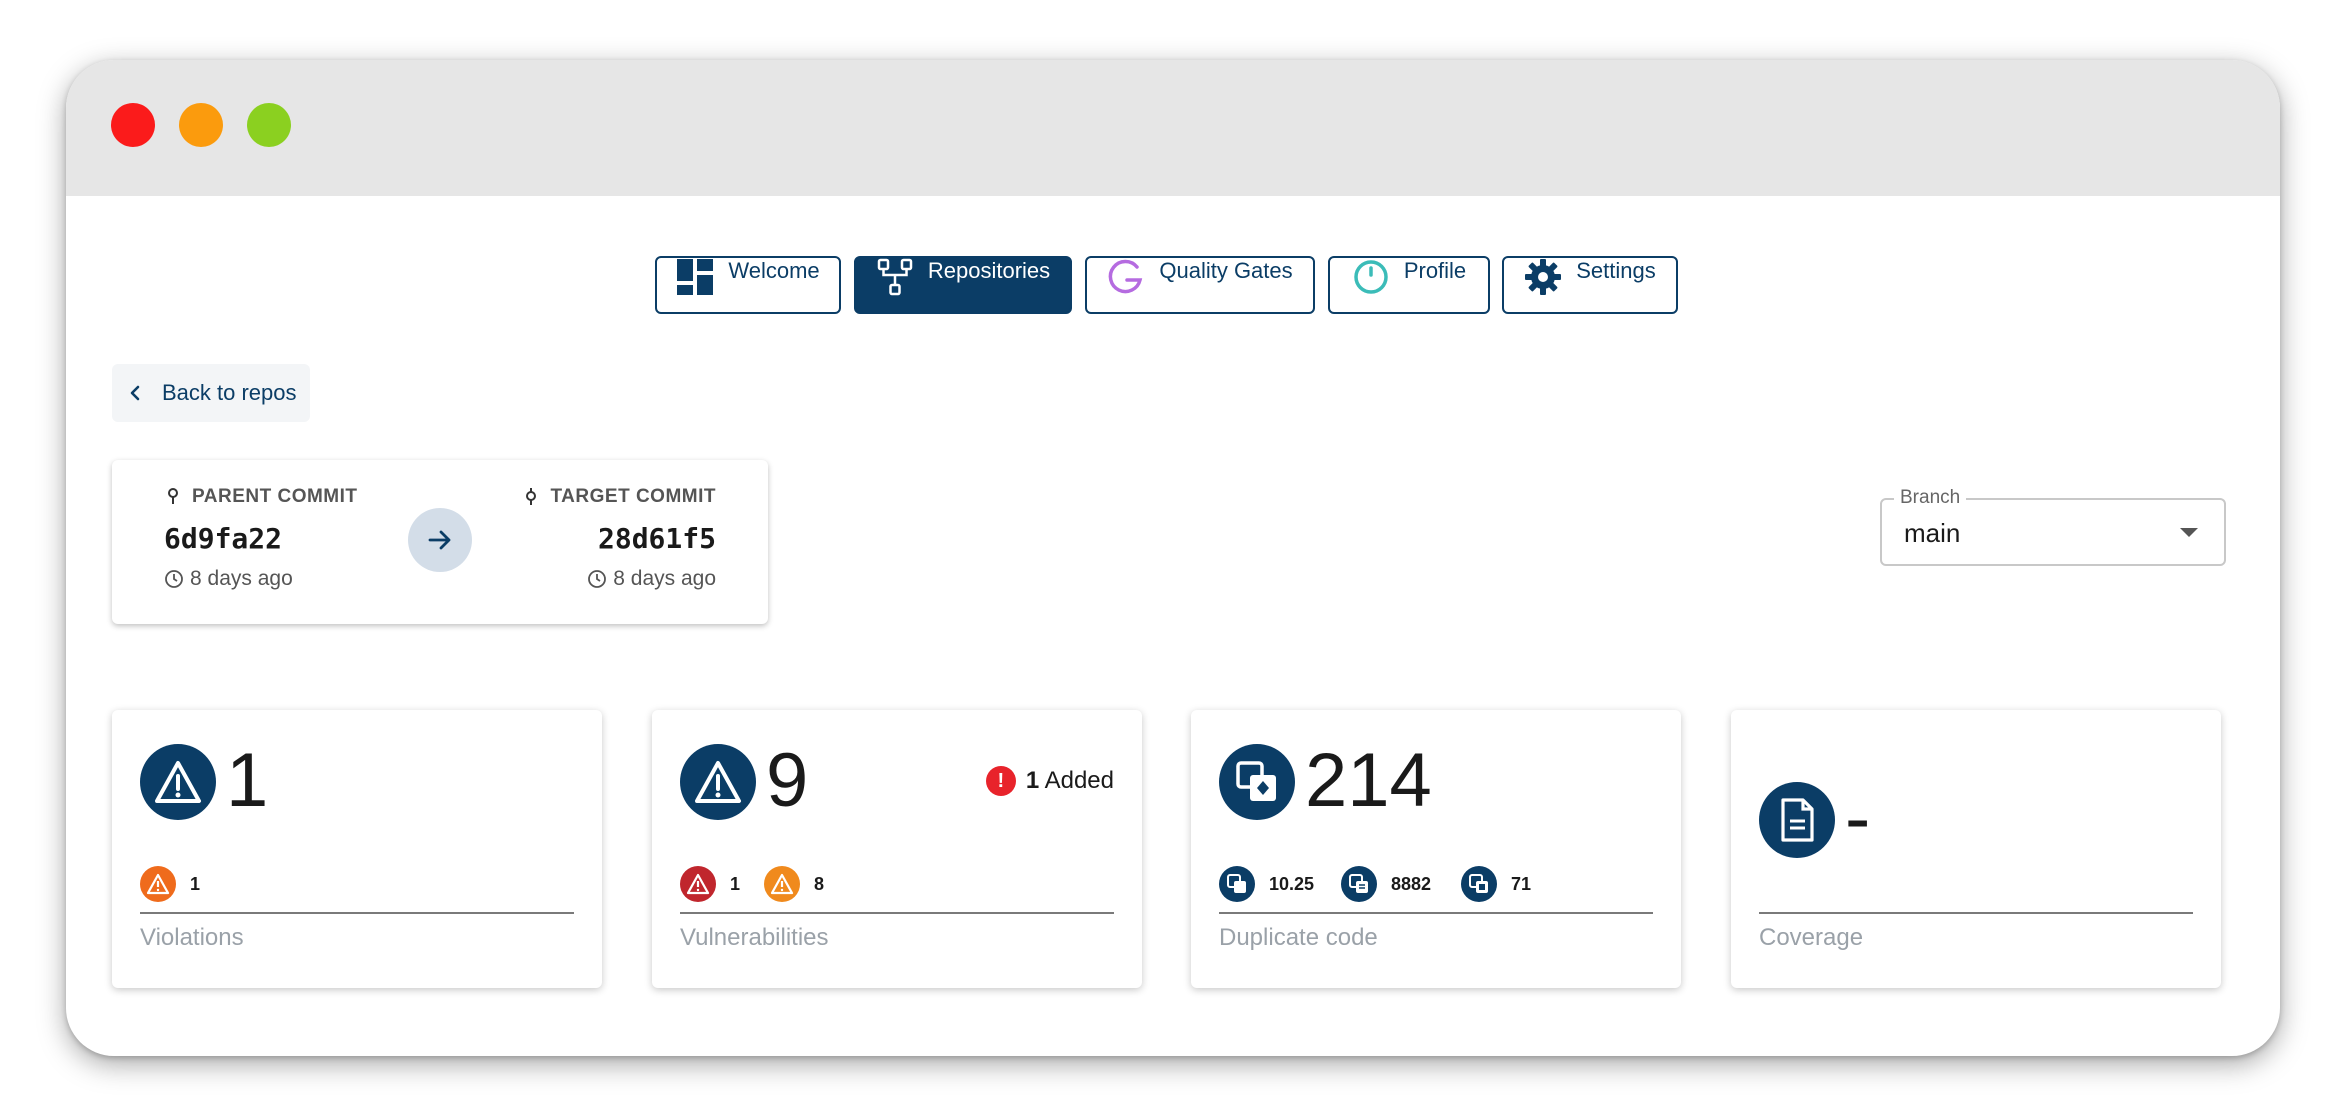  What do you see at coordinates (223, 538) in the screenshot?
I see `parent-commit-hash: 6d9fa22` at bounding box center [223, 538].